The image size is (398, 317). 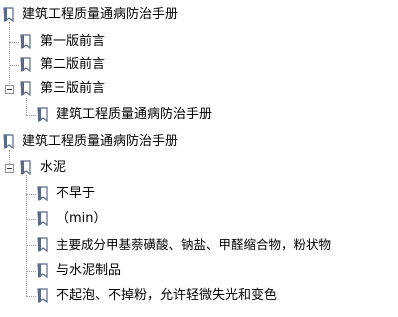 What do you see at coordinates (199, 194) in the screenshot?
I see `tree-node: 不早于` at bounding box center [199, 194].